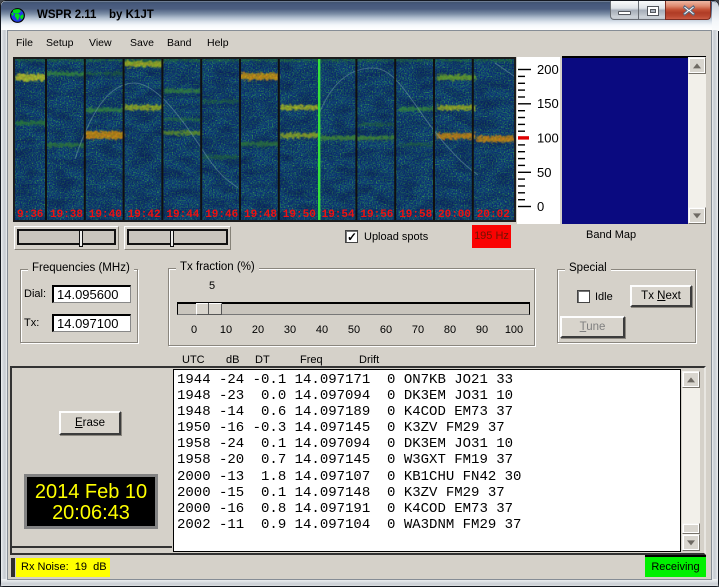  What do you see at coordinates (454, 214) in the screenshot?
I see `svg-text: 20:00` at bounding box center [454, 214].